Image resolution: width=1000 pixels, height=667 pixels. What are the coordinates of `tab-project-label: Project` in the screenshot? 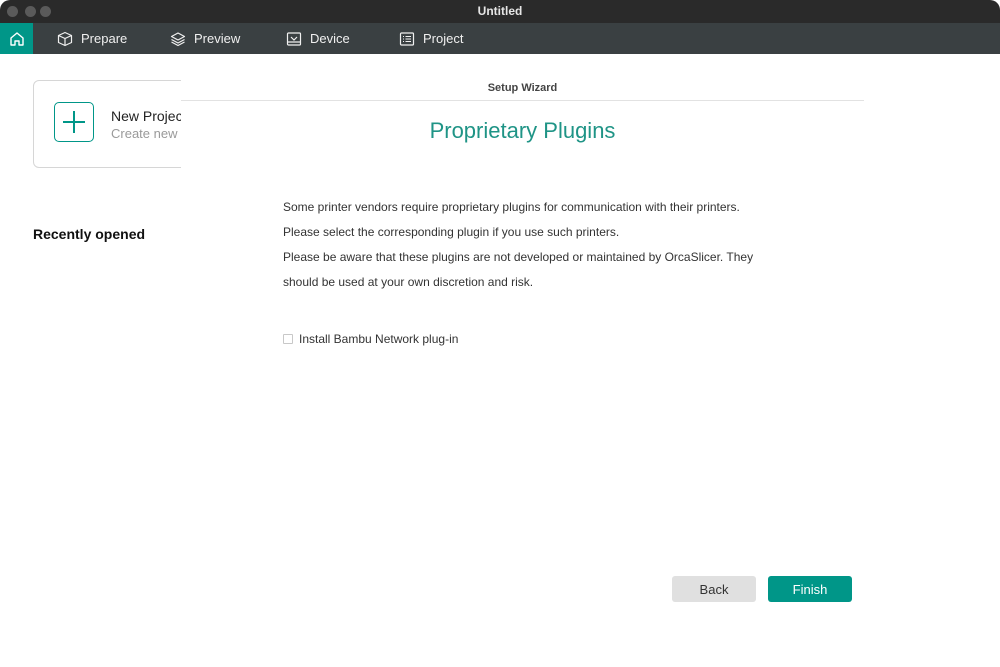 It's located at (443, 38).